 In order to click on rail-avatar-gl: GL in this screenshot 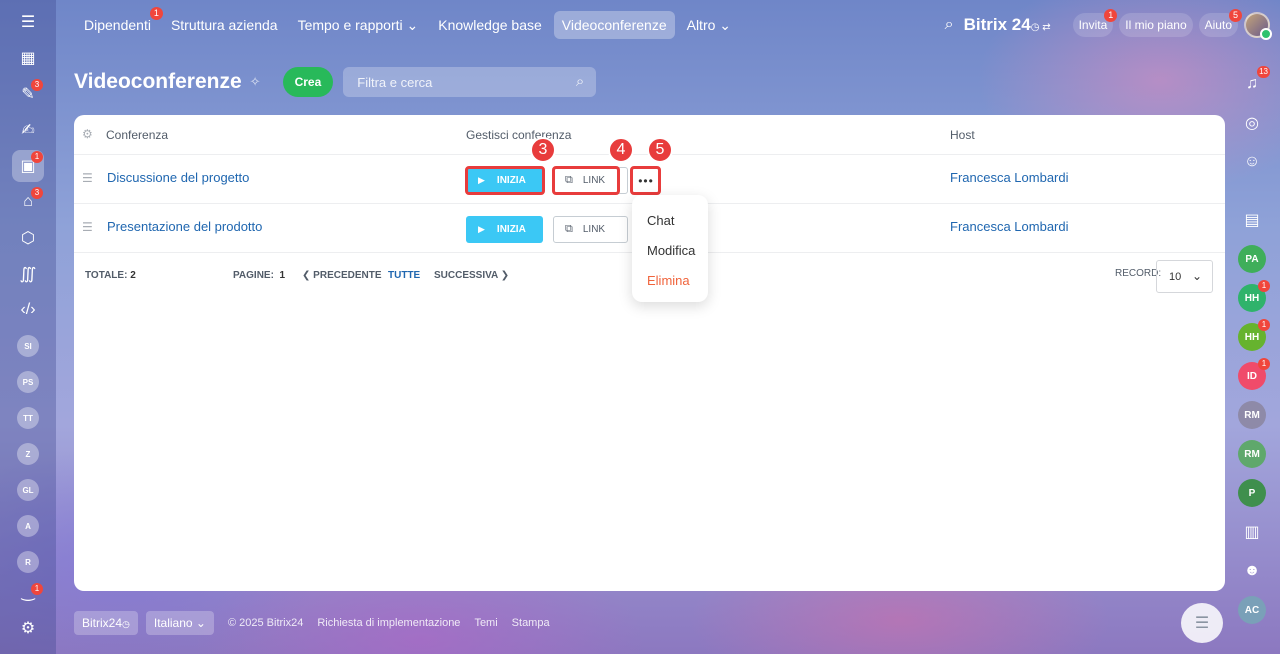, I will do `click(28, 490)`.